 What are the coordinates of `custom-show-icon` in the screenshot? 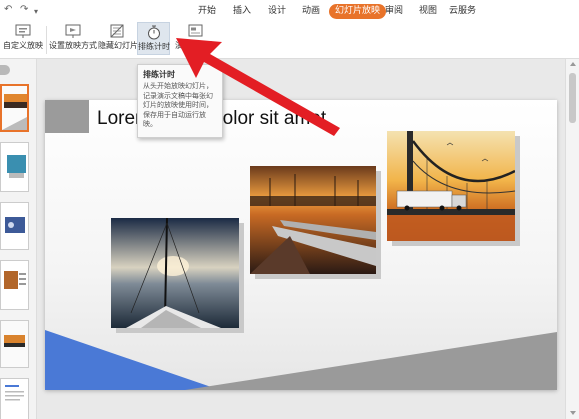 It's located at (23, 31).